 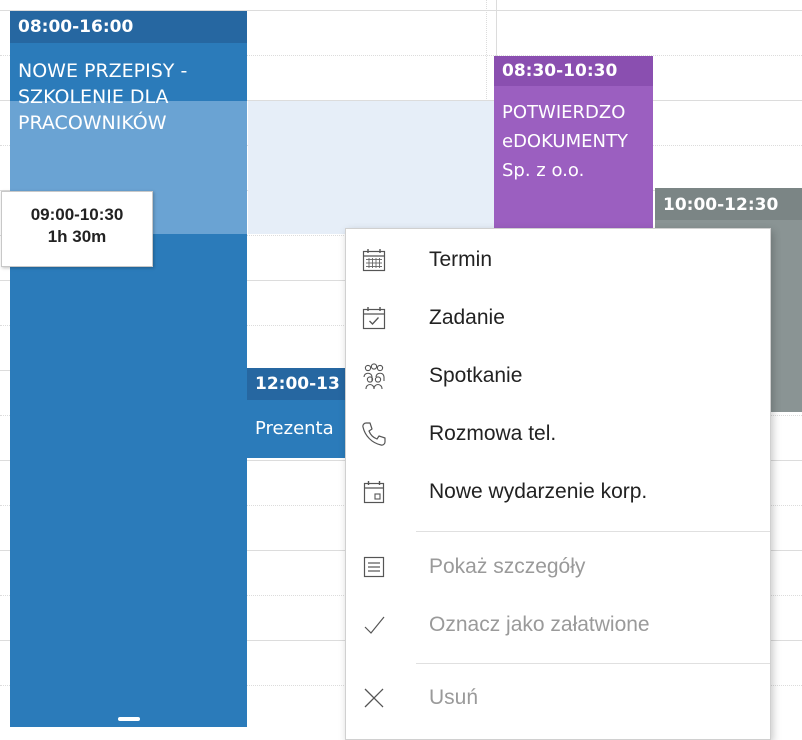 I want to click on selection-tooltip: 09:00-10:30 1h 30m, so click(x=77, y=229).